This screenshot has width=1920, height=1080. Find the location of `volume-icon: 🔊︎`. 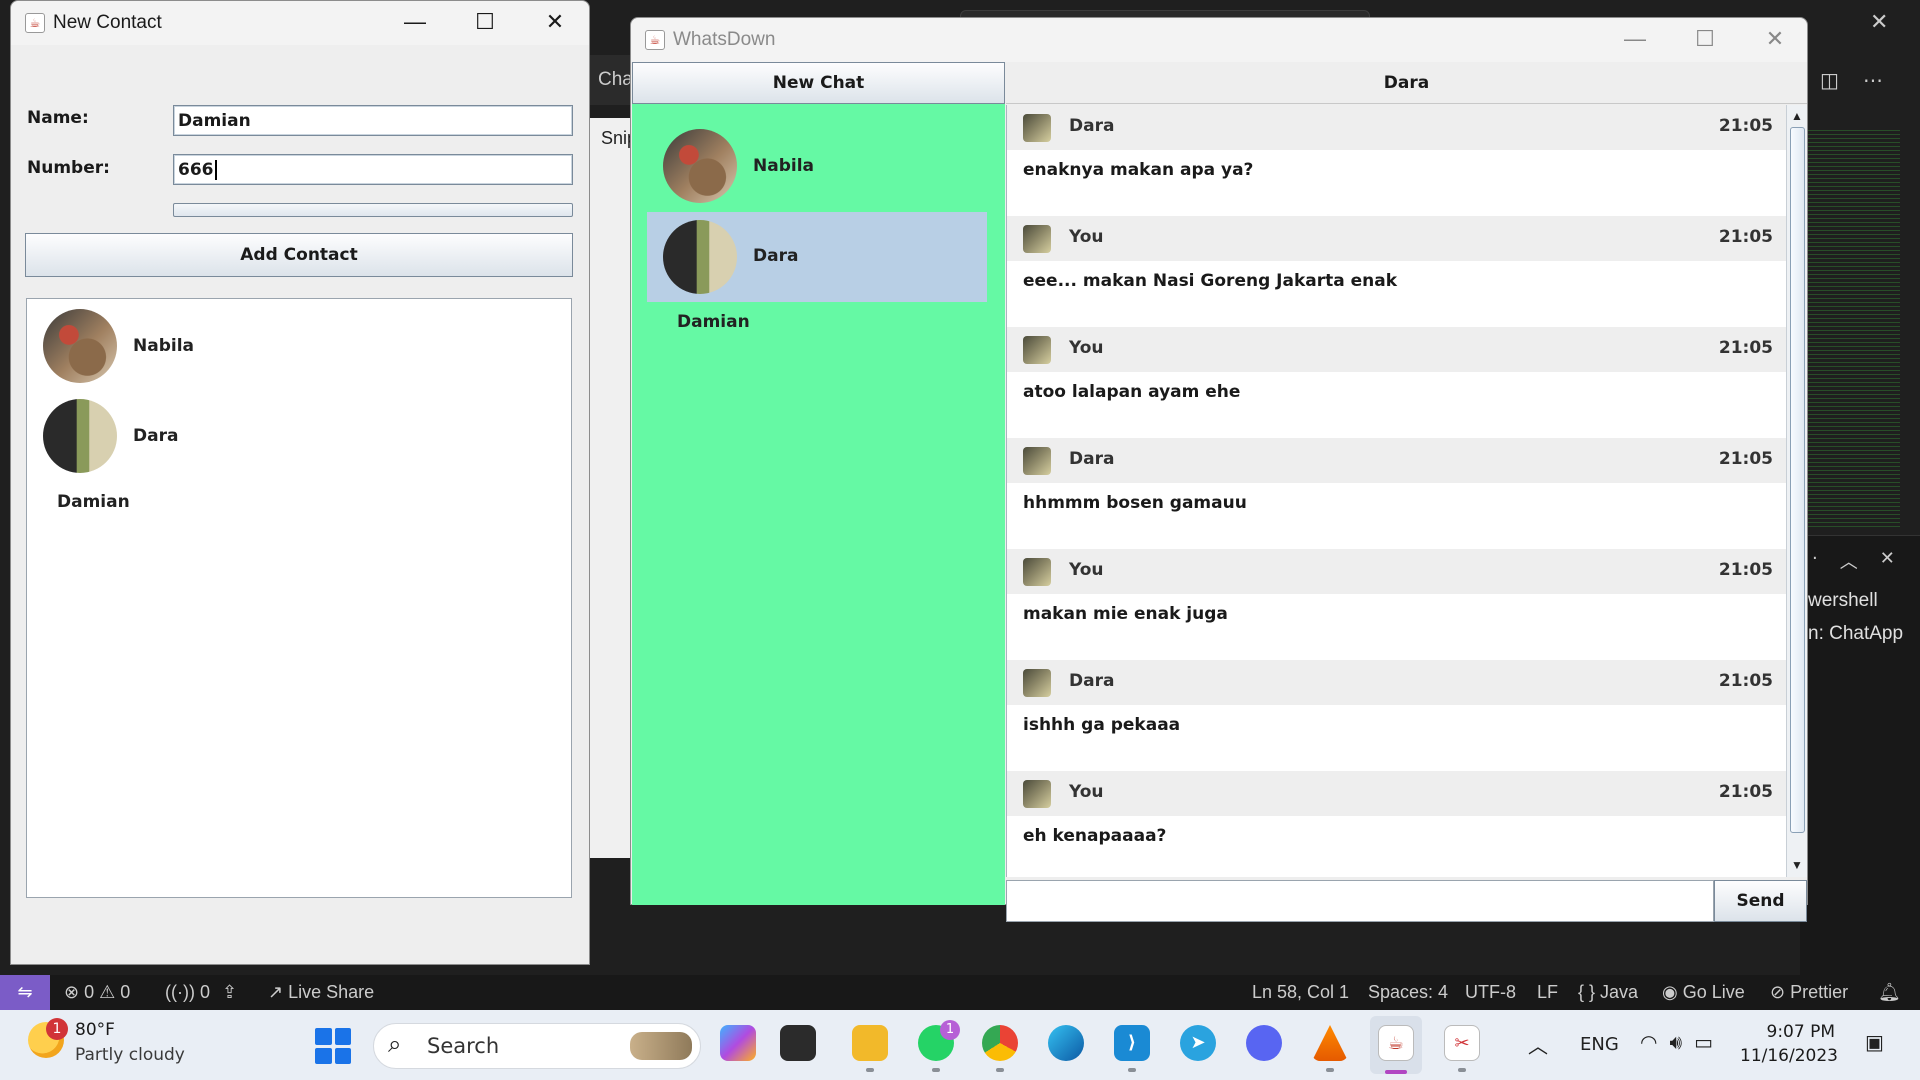

volume-icon: 🔊︎ is located at coordinates (1676, 1042).